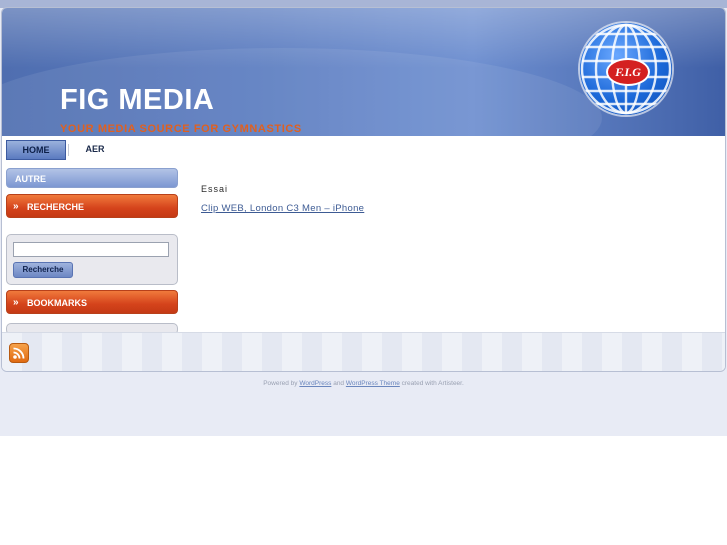 Image resolution: width=727 pixels, height=545 pixels. What do you see at coordinates (363, 351) in the screenshot?
I see `footer-strip` at bounding box center [363, 351].